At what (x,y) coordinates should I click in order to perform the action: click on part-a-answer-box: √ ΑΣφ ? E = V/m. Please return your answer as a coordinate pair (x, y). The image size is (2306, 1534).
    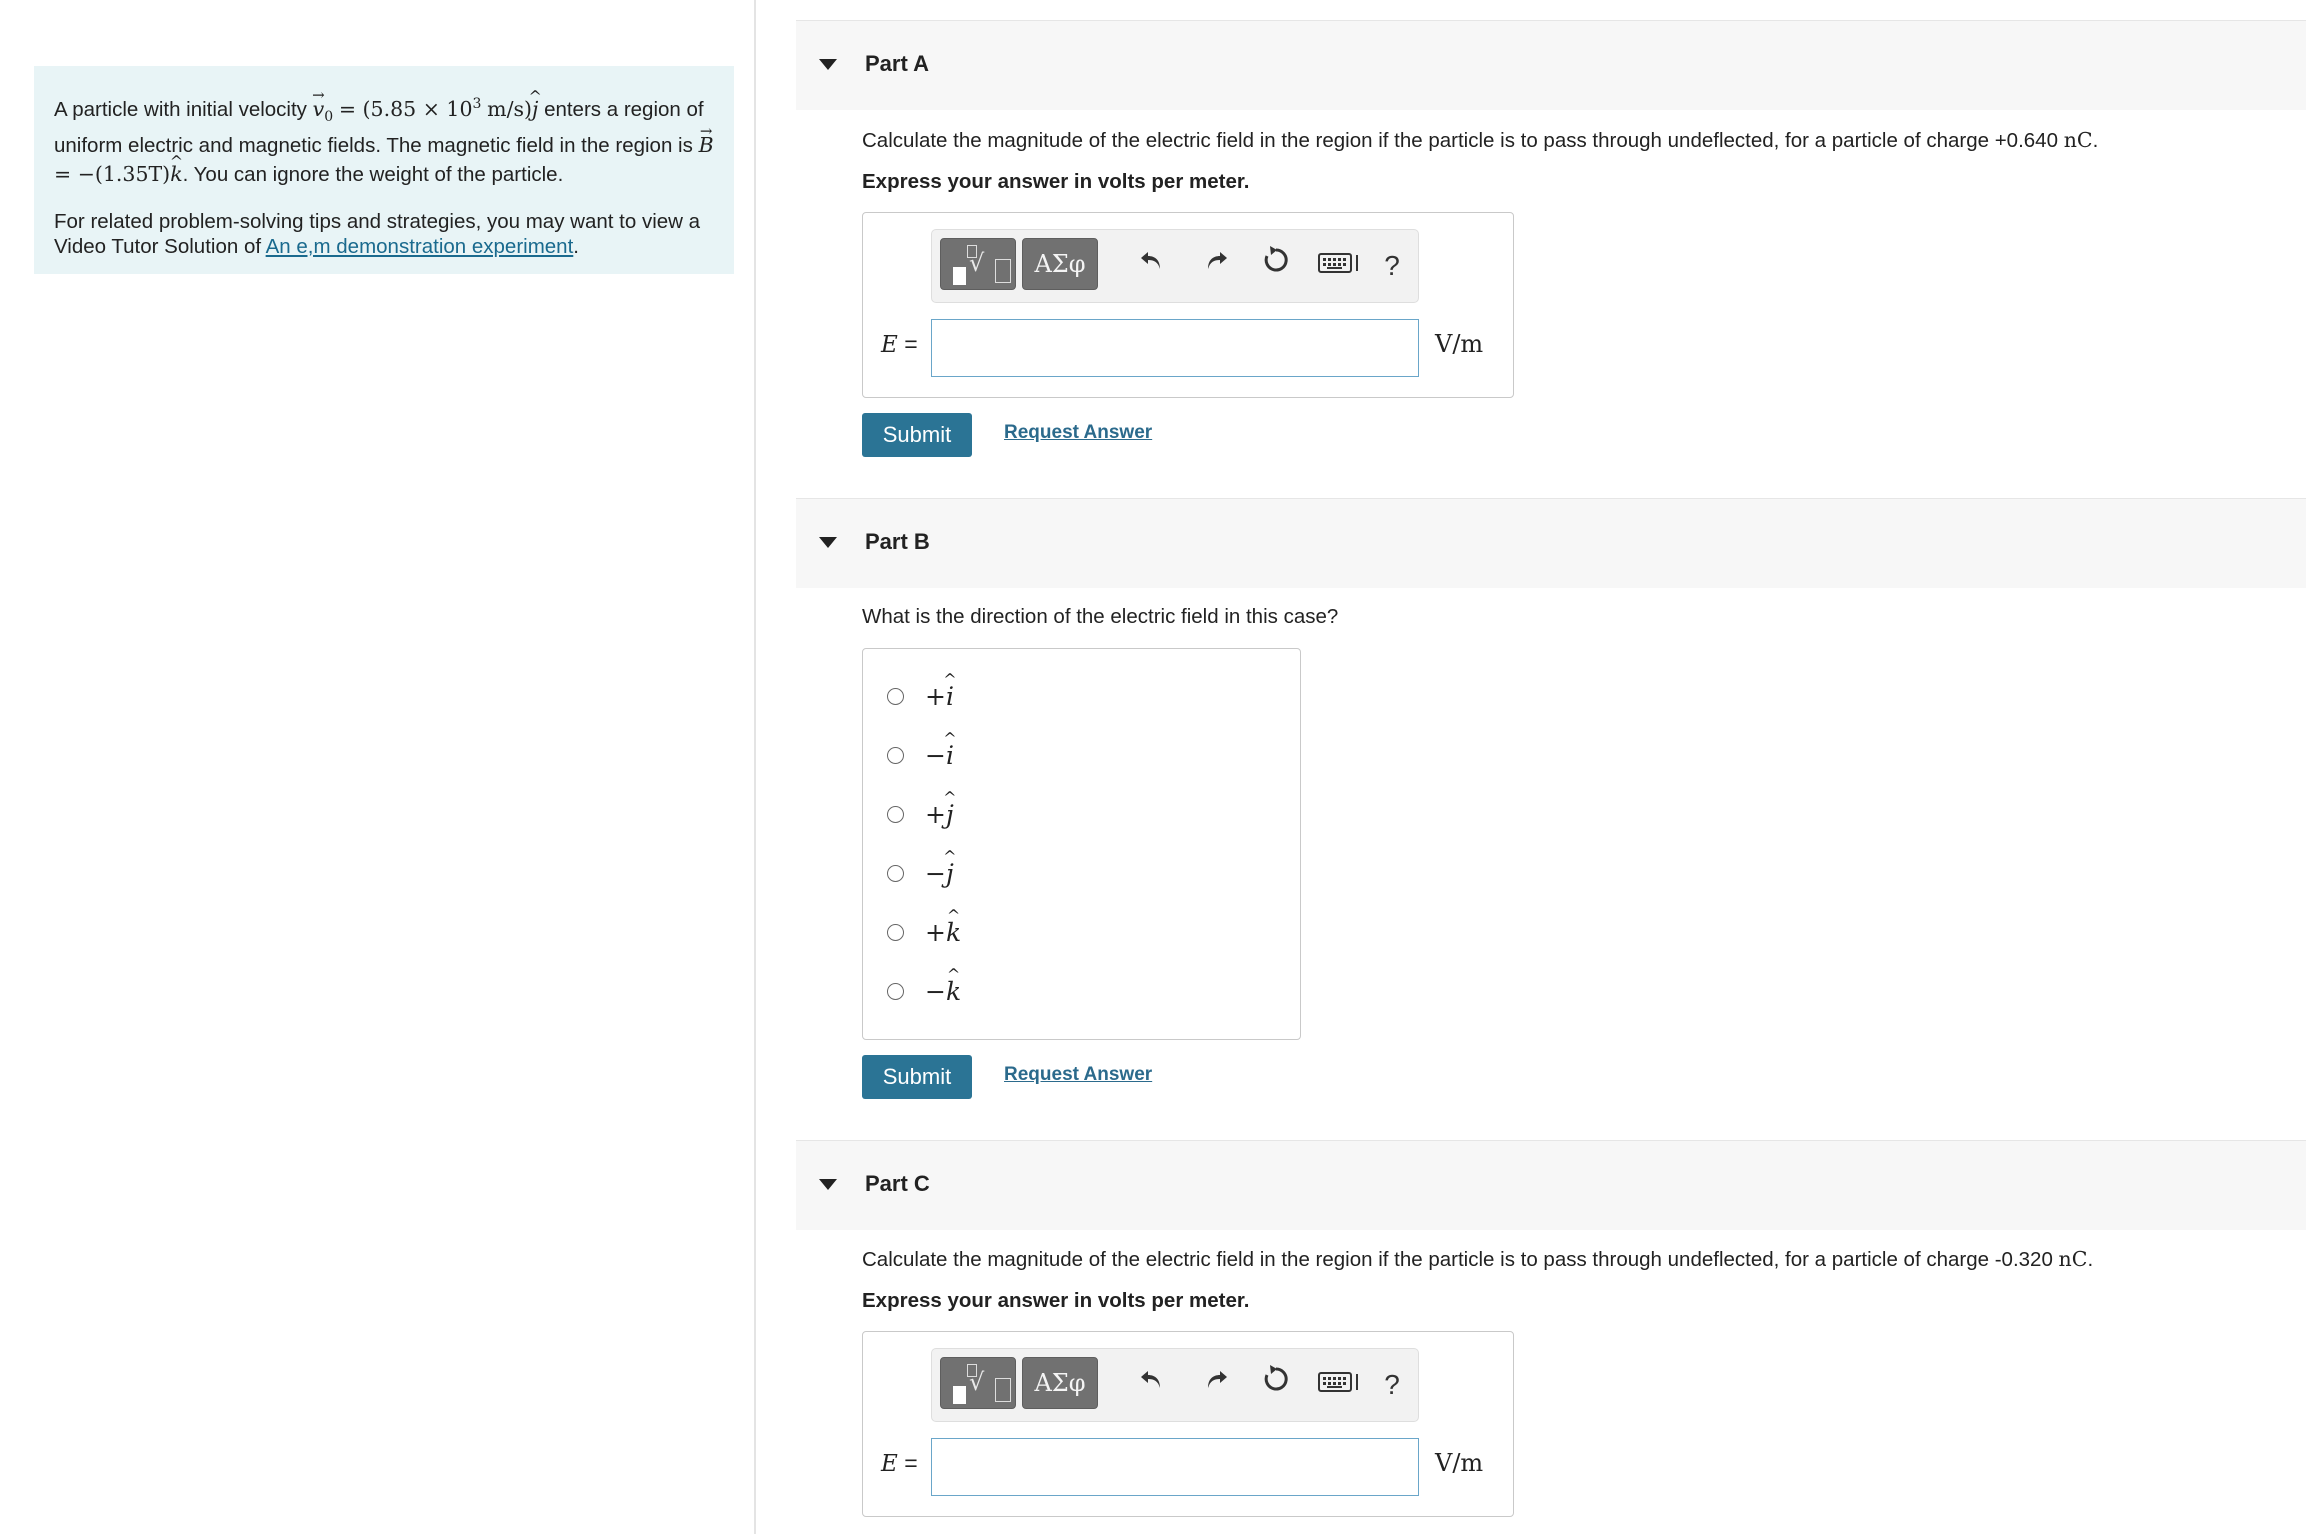
    Looking at the image, I should click on (1188, 305).